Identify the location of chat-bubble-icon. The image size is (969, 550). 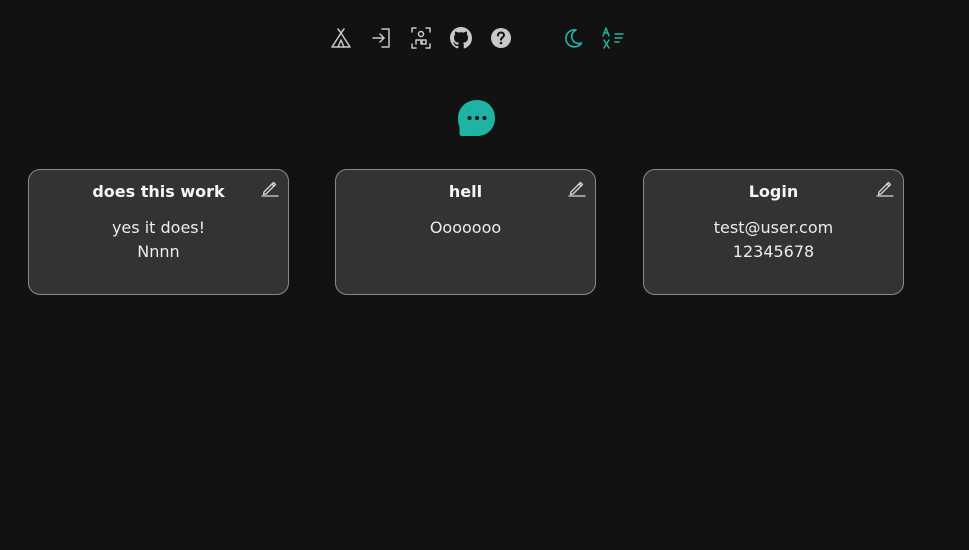
(476, 118).